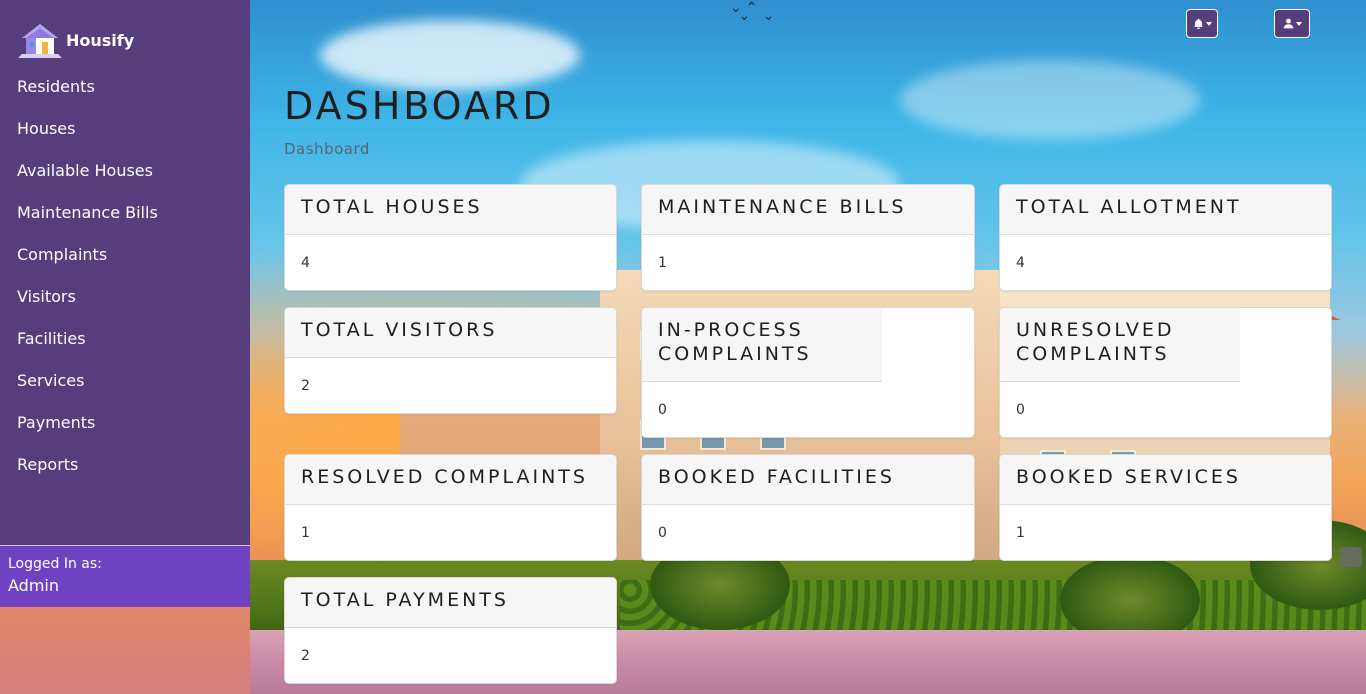 This screenshot has width=1366, height=694. Describe the element at coordinates (762, 345) in the screenshot. I see `card-title: IN-PROCESS COMPLAINTS` at that location.